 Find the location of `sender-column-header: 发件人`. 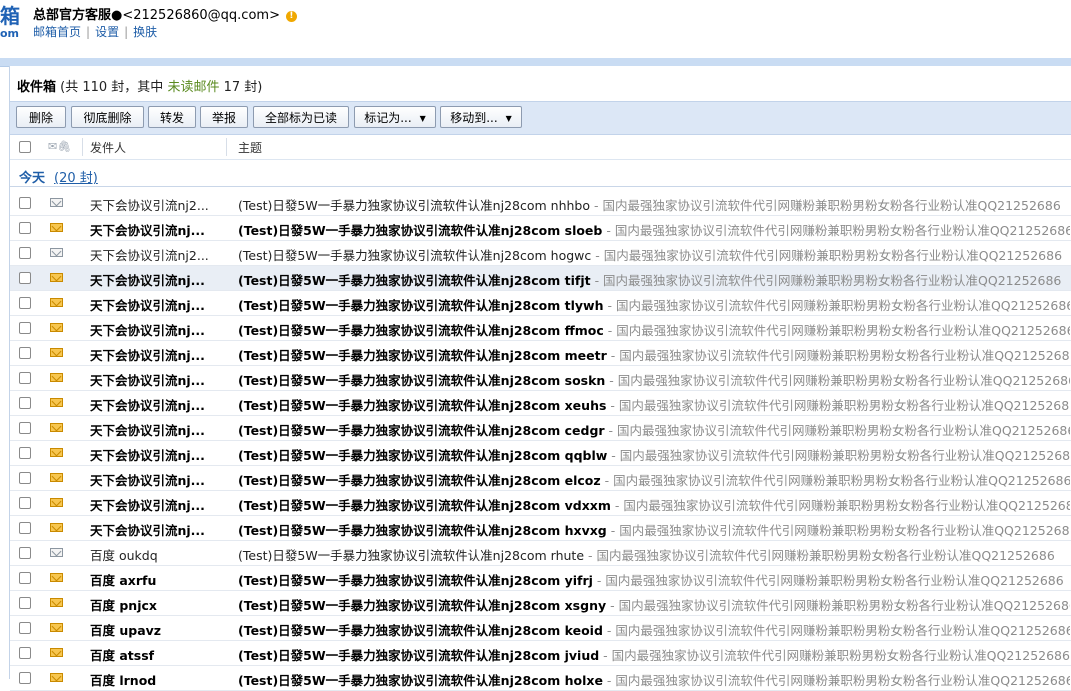

sender-column-header: 发件人 is located at coordinates (108, 147).